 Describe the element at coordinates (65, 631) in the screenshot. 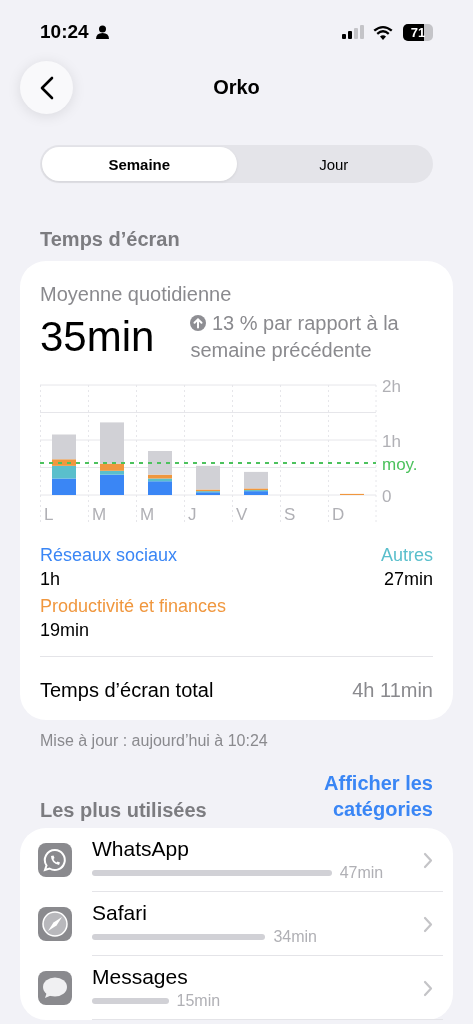

I see `category-time: 19min` at that location.